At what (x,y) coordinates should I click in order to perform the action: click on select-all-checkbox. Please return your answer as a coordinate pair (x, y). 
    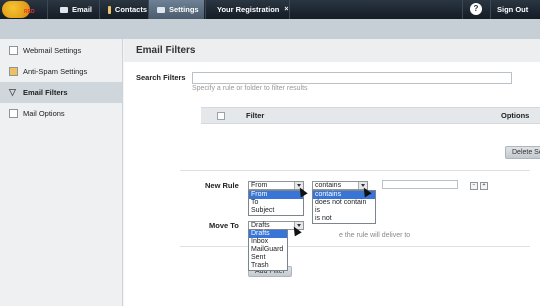
    Looking at the image, I should click on (221, 116).